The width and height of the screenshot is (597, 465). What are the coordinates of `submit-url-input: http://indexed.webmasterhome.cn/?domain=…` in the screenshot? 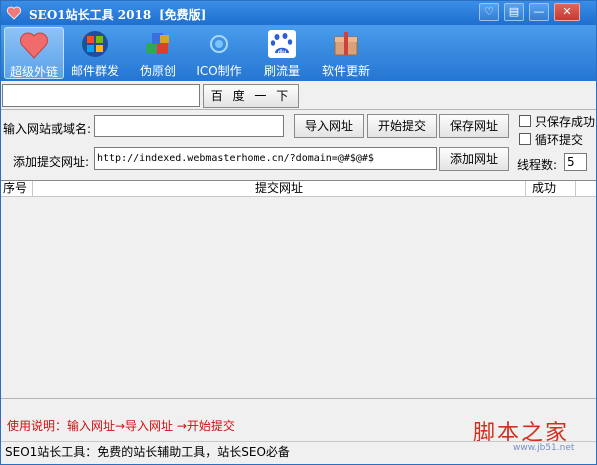 It's located at (265, 158).